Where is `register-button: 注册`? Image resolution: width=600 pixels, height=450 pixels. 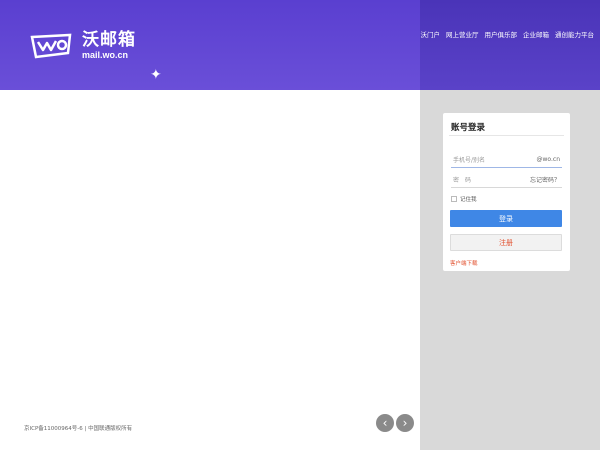
register-button: 注册 is located at coordinates (506, 242).